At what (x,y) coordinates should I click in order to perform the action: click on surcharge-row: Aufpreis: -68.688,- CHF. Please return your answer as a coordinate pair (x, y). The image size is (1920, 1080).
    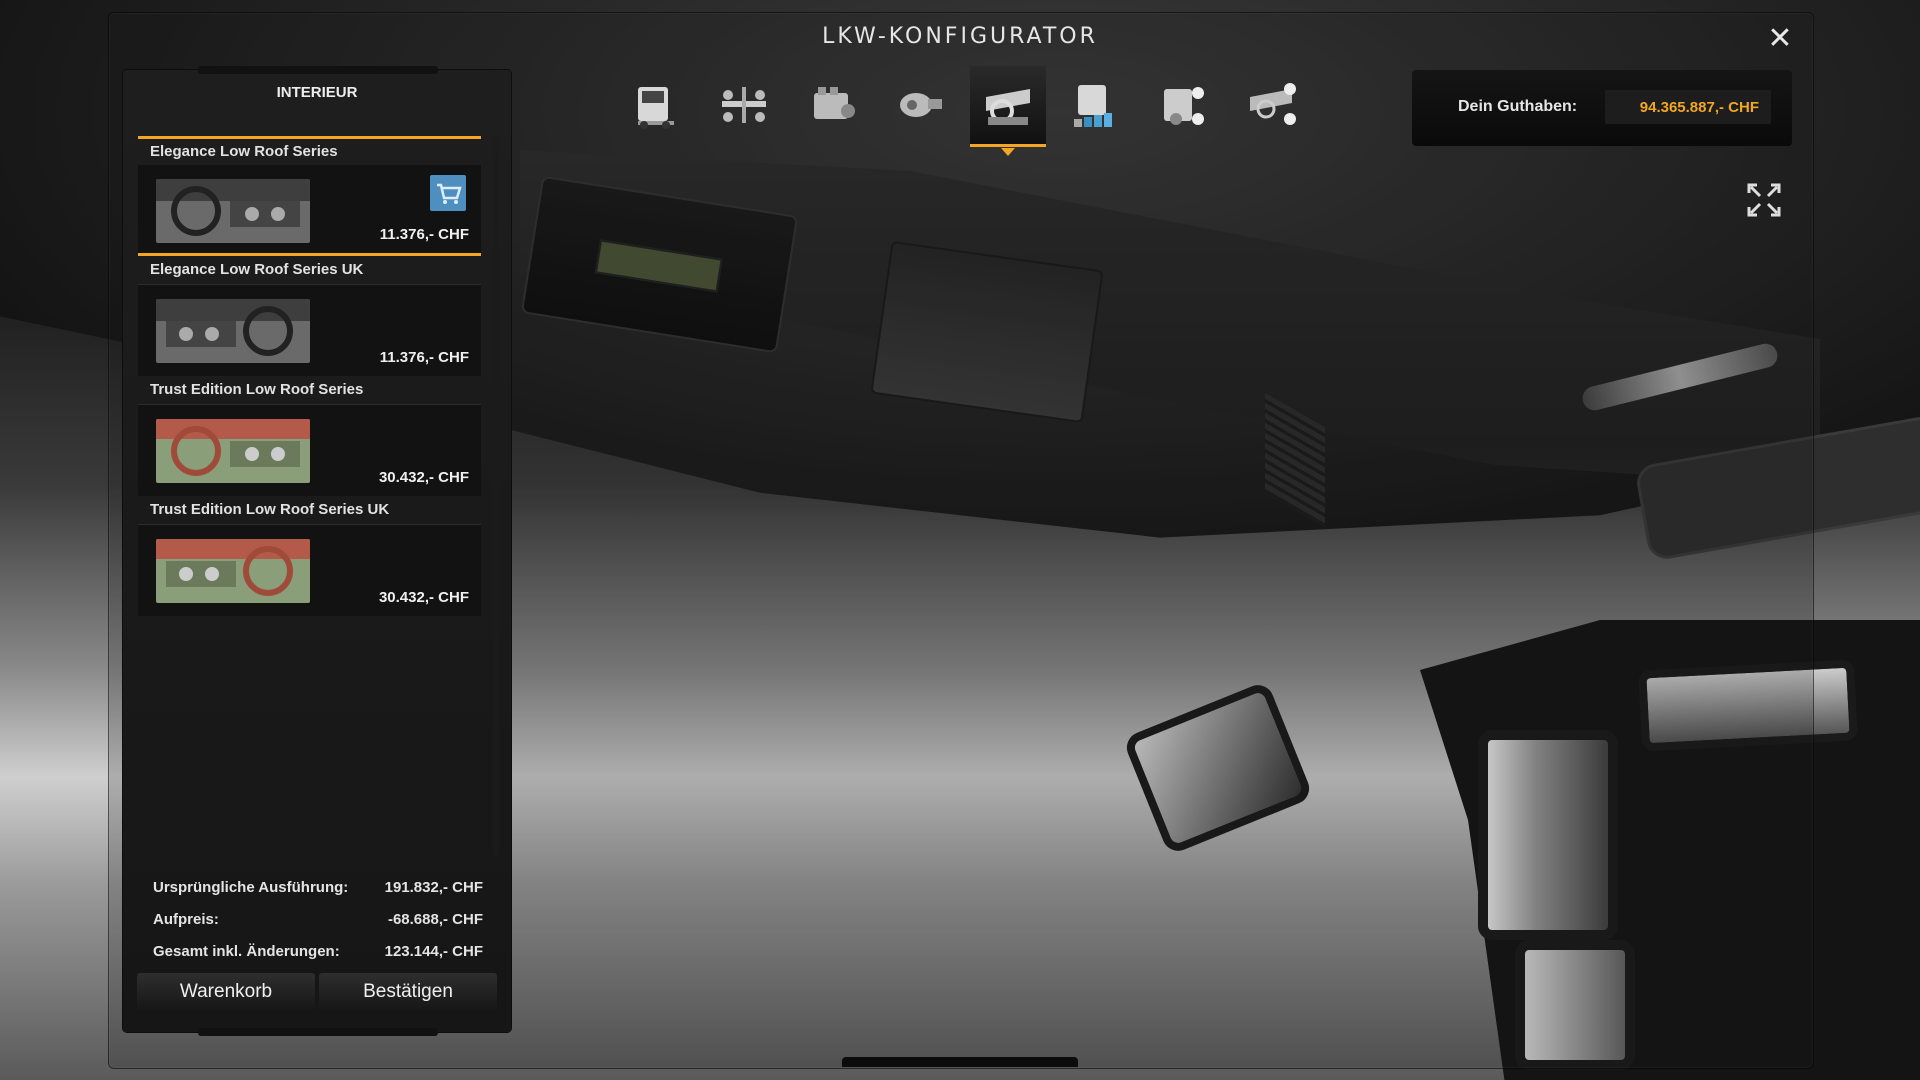
    Looking at the image, I should click on (318, 920).